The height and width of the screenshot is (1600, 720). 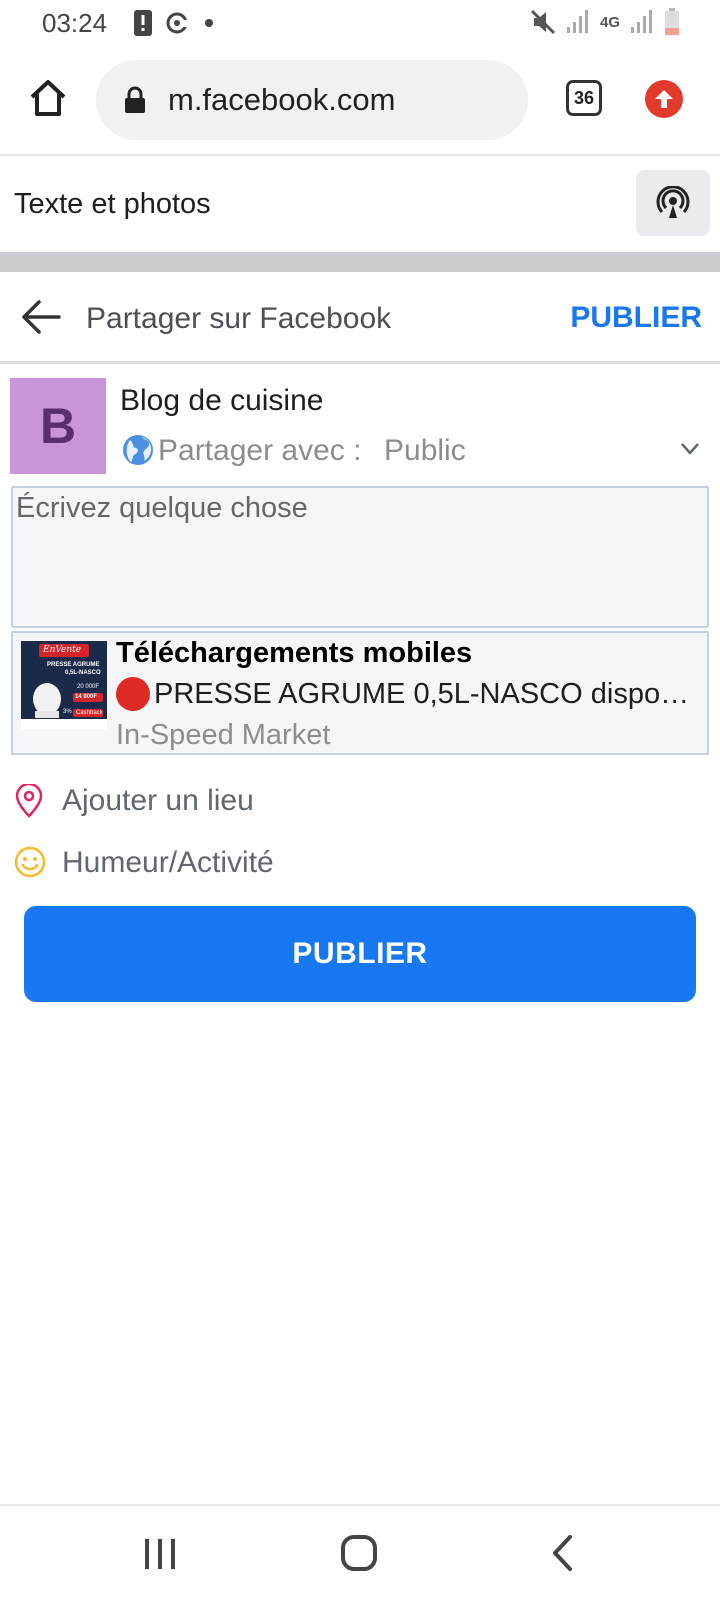 I want to click on publish-button: PUBLIER, so click(x=360, y=954).